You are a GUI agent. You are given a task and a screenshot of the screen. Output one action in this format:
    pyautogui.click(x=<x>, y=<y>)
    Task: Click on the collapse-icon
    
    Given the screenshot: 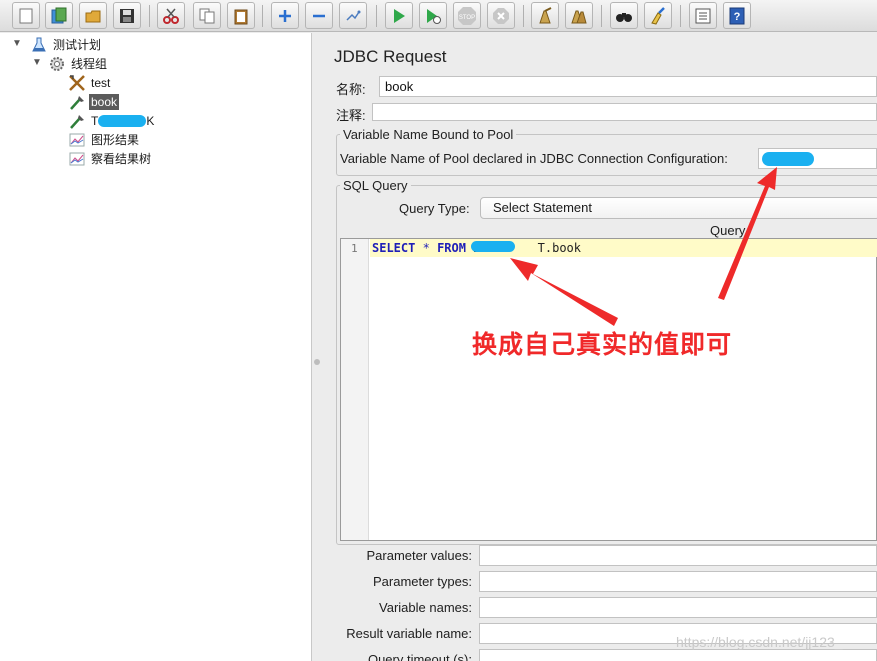 What is the action you would take?
    pyautogui.click(x=319, y=15)
    